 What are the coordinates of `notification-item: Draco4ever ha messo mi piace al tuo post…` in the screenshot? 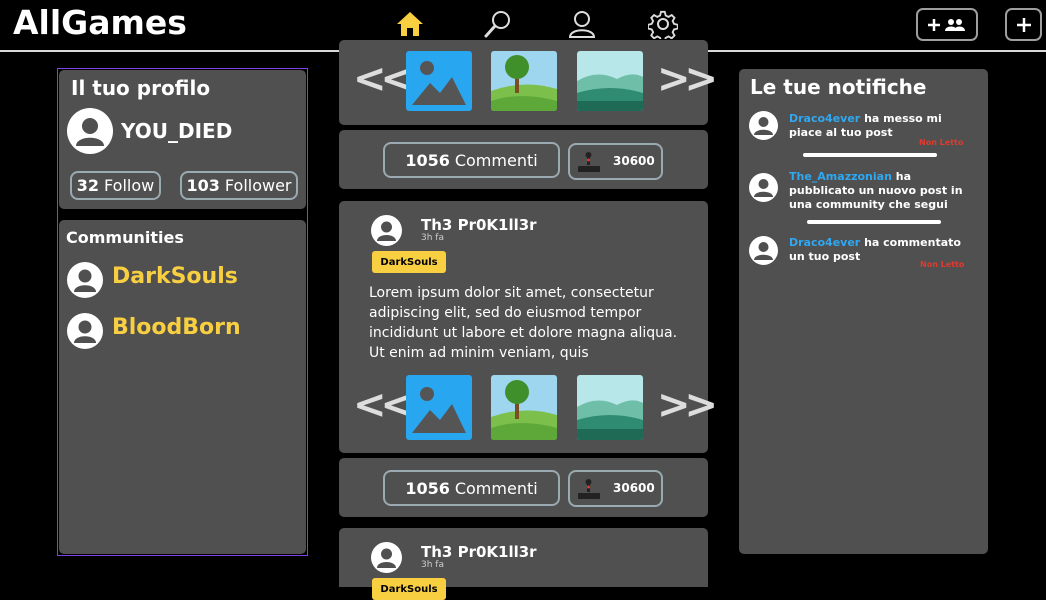 It's located at (866, 131).